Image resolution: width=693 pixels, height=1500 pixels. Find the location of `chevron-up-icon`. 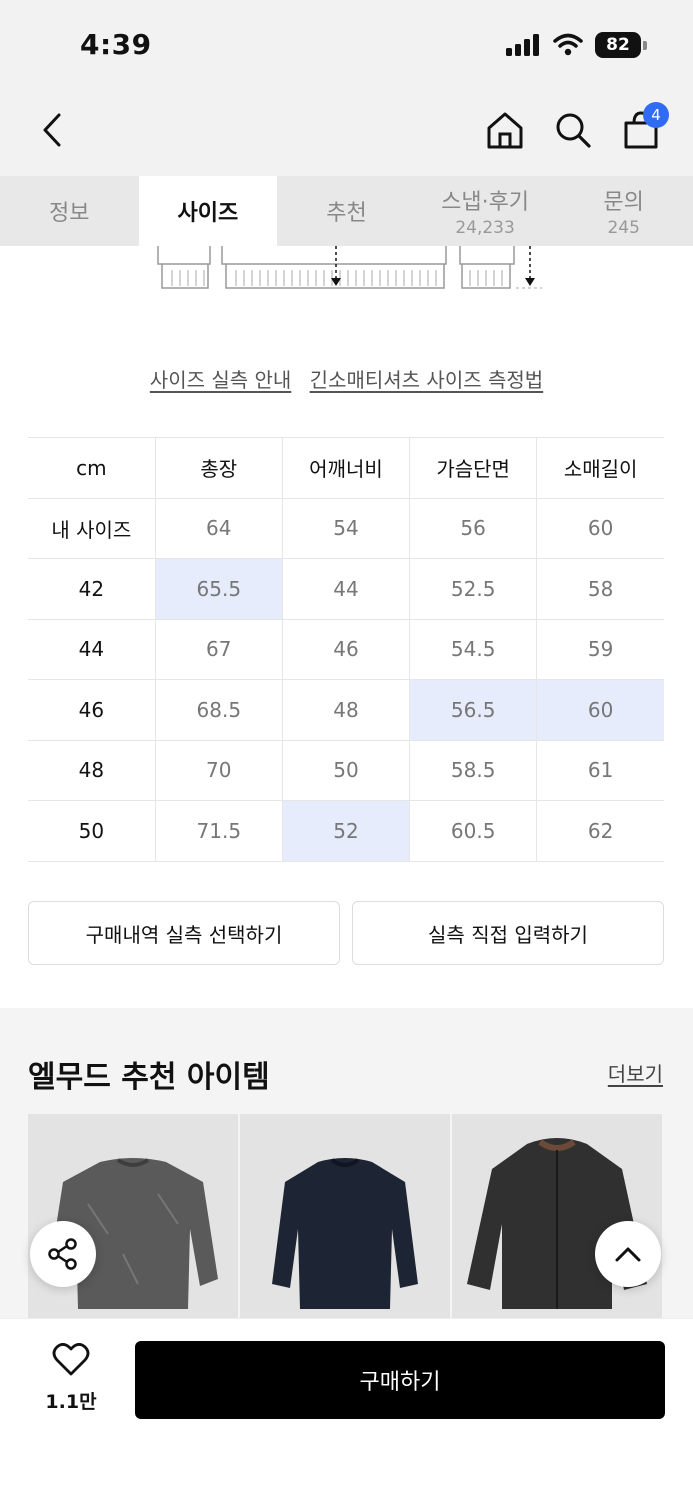

chevron-up-icon is located at coordinates (628, 1254).